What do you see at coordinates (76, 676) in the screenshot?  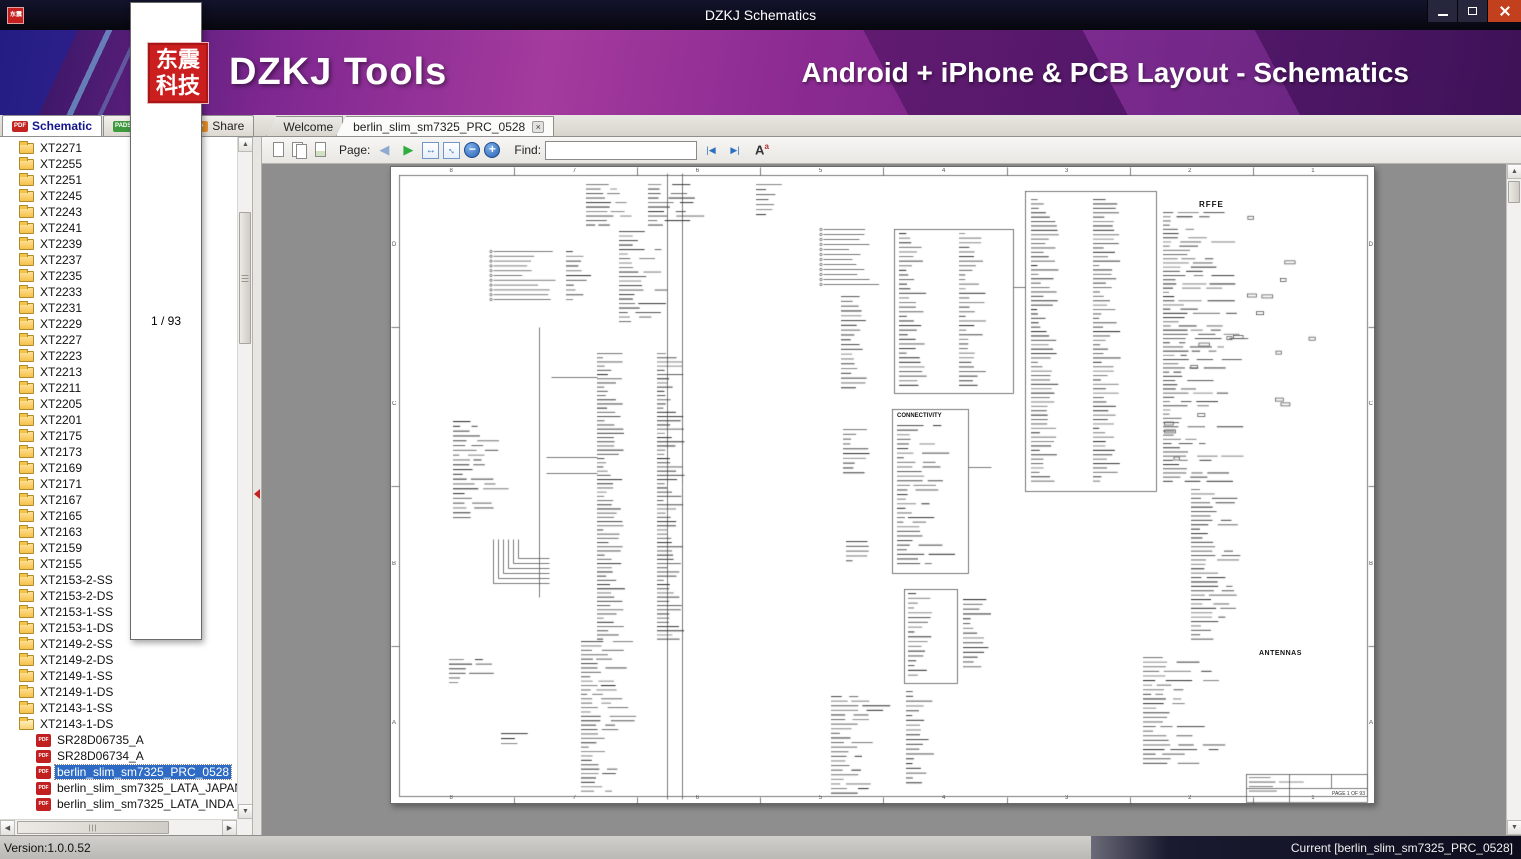 I see `tree-item-label: XT2149-1-SS` at bounding box center [76, 676].